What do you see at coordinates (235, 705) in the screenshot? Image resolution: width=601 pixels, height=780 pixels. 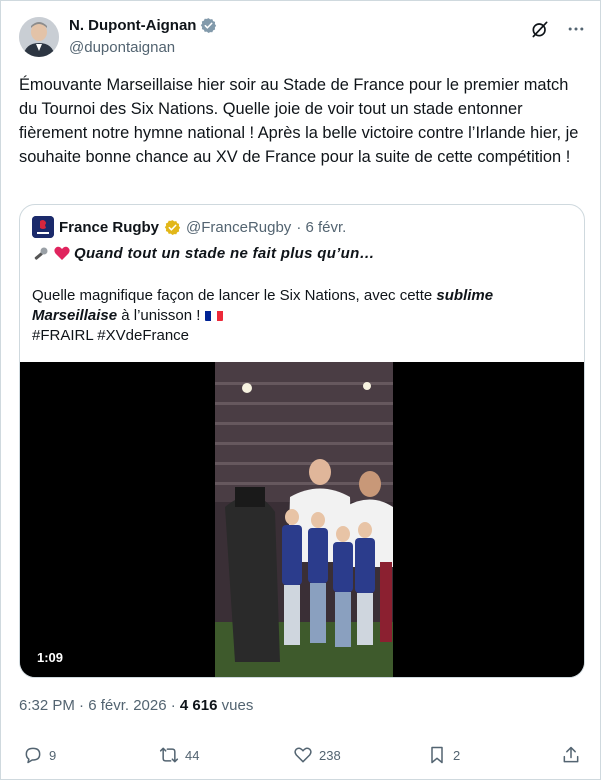 I see `views-label: vues` at bounding box center [235, 705].